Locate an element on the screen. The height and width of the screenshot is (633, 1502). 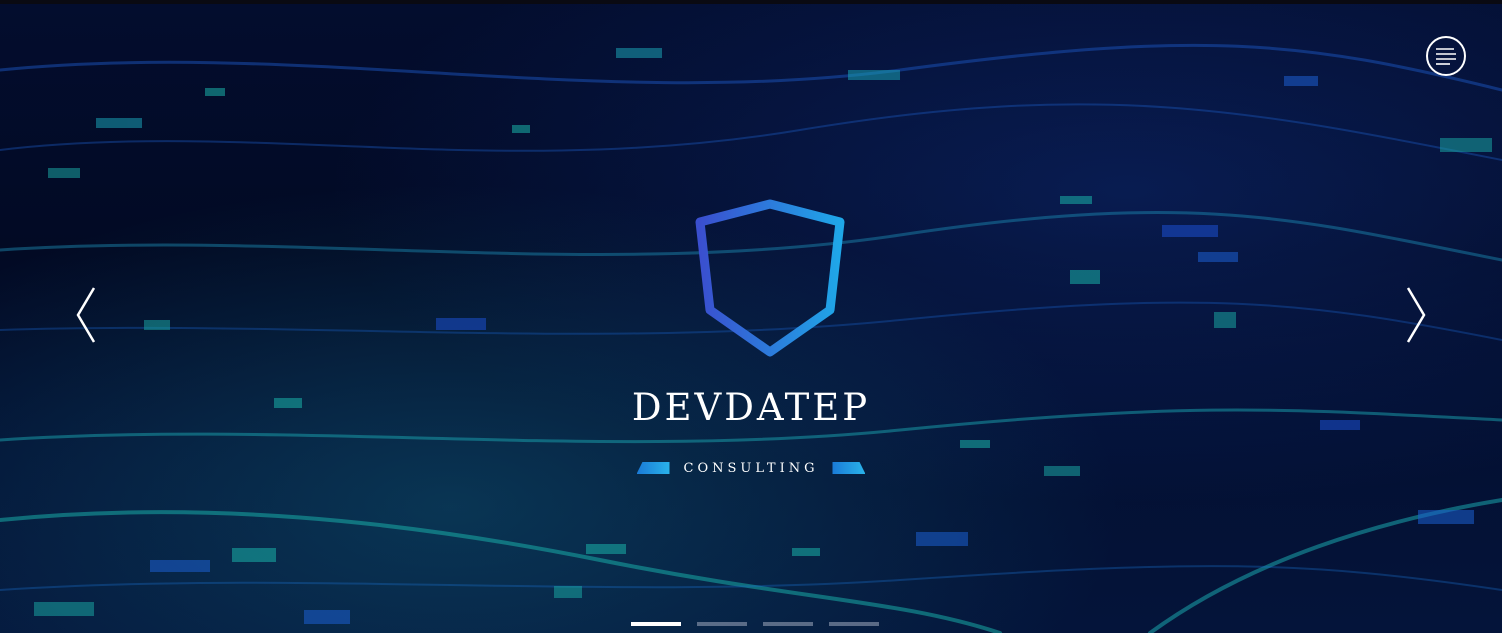
tagline-row: CONSULTING is located at coordinates (751, 468).